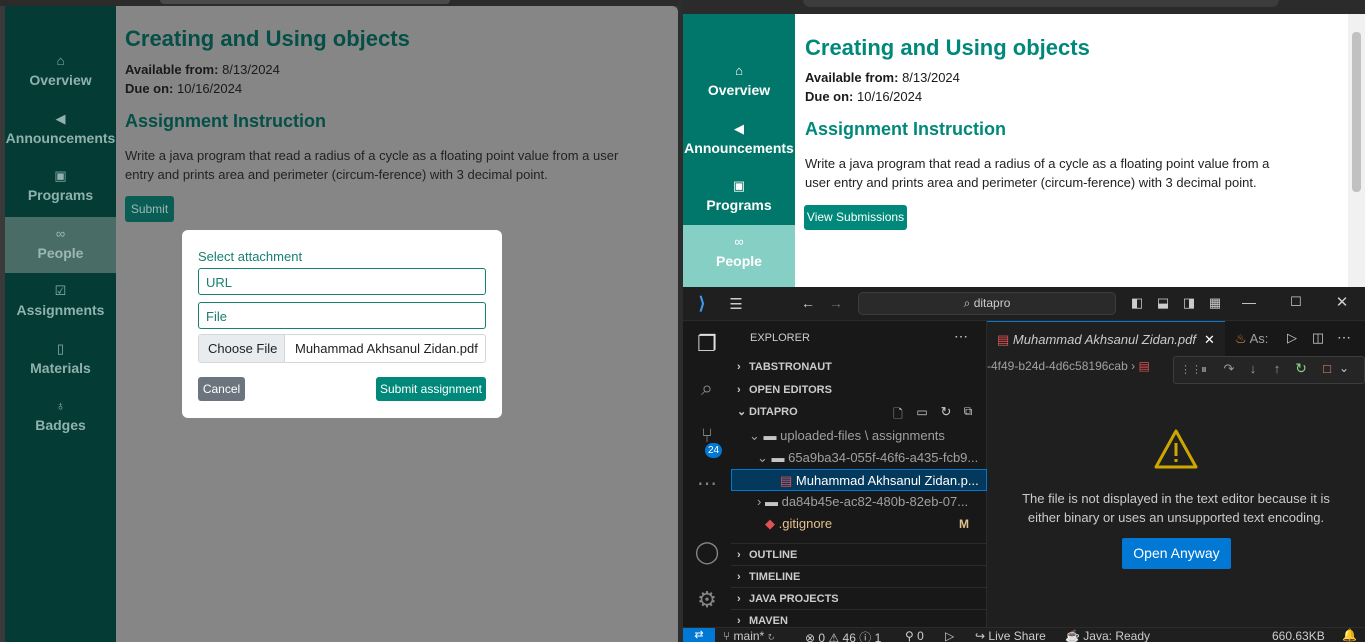  Describe the element at coordinates (790, 367) in the screenshot. I see `section-label: TABSTRONAUT` at that location.